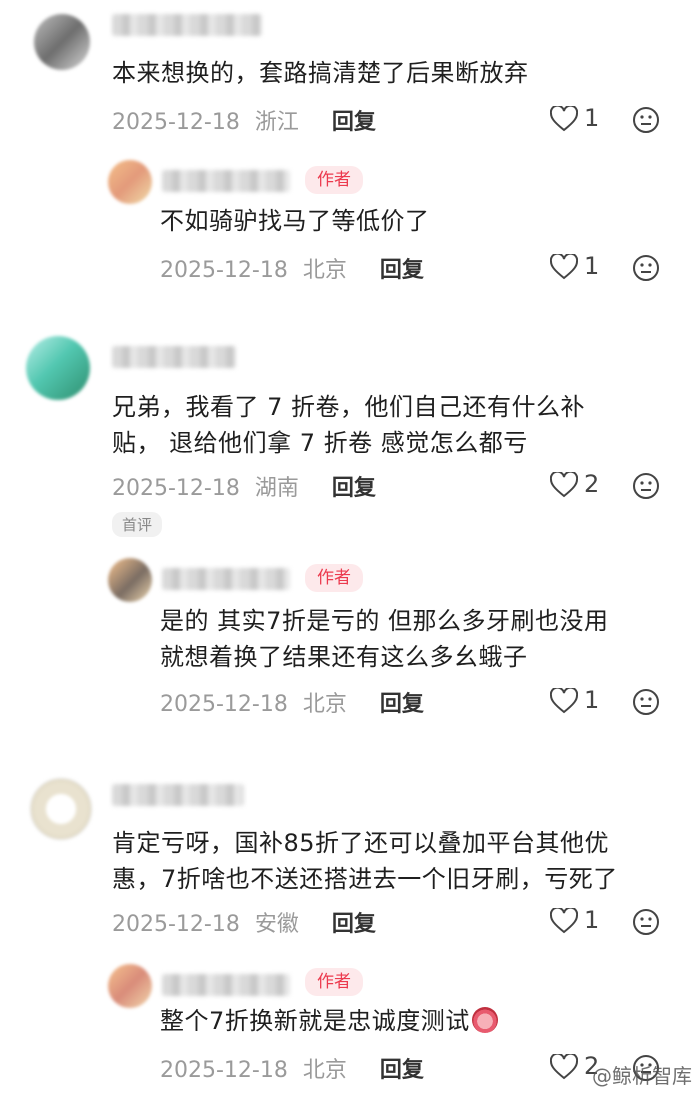 Image resolution: width=700 pixels, height=1093 pixels. Describe the element at coordinates (384, 639) in the screenshot. I see `reply-text: 是的 其实7折是亏的 但那么多牙刷也没用 就想着换了结果还有这么多幺蛾子` at that location.